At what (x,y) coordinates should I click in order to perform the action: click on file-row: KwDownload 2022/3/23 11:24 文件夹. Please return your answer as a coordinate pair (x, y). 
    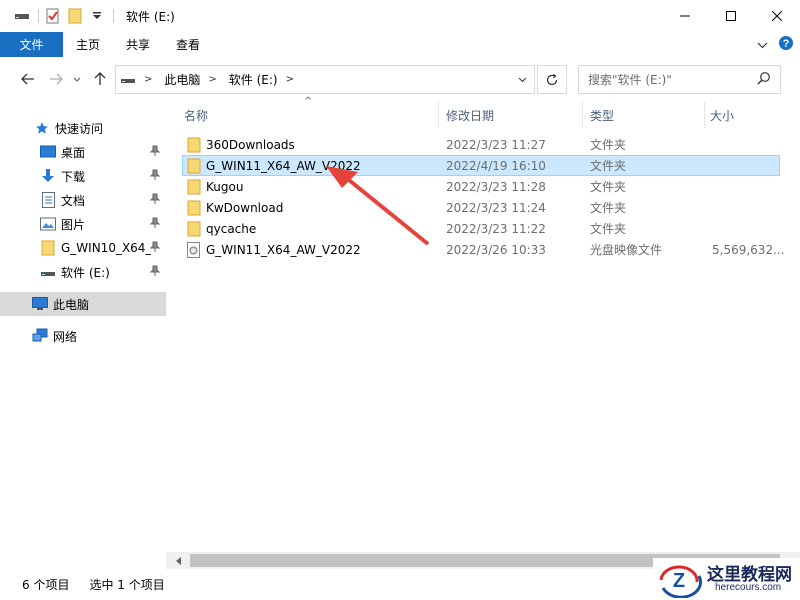
    Looking at the image, I should click on (481, 207).